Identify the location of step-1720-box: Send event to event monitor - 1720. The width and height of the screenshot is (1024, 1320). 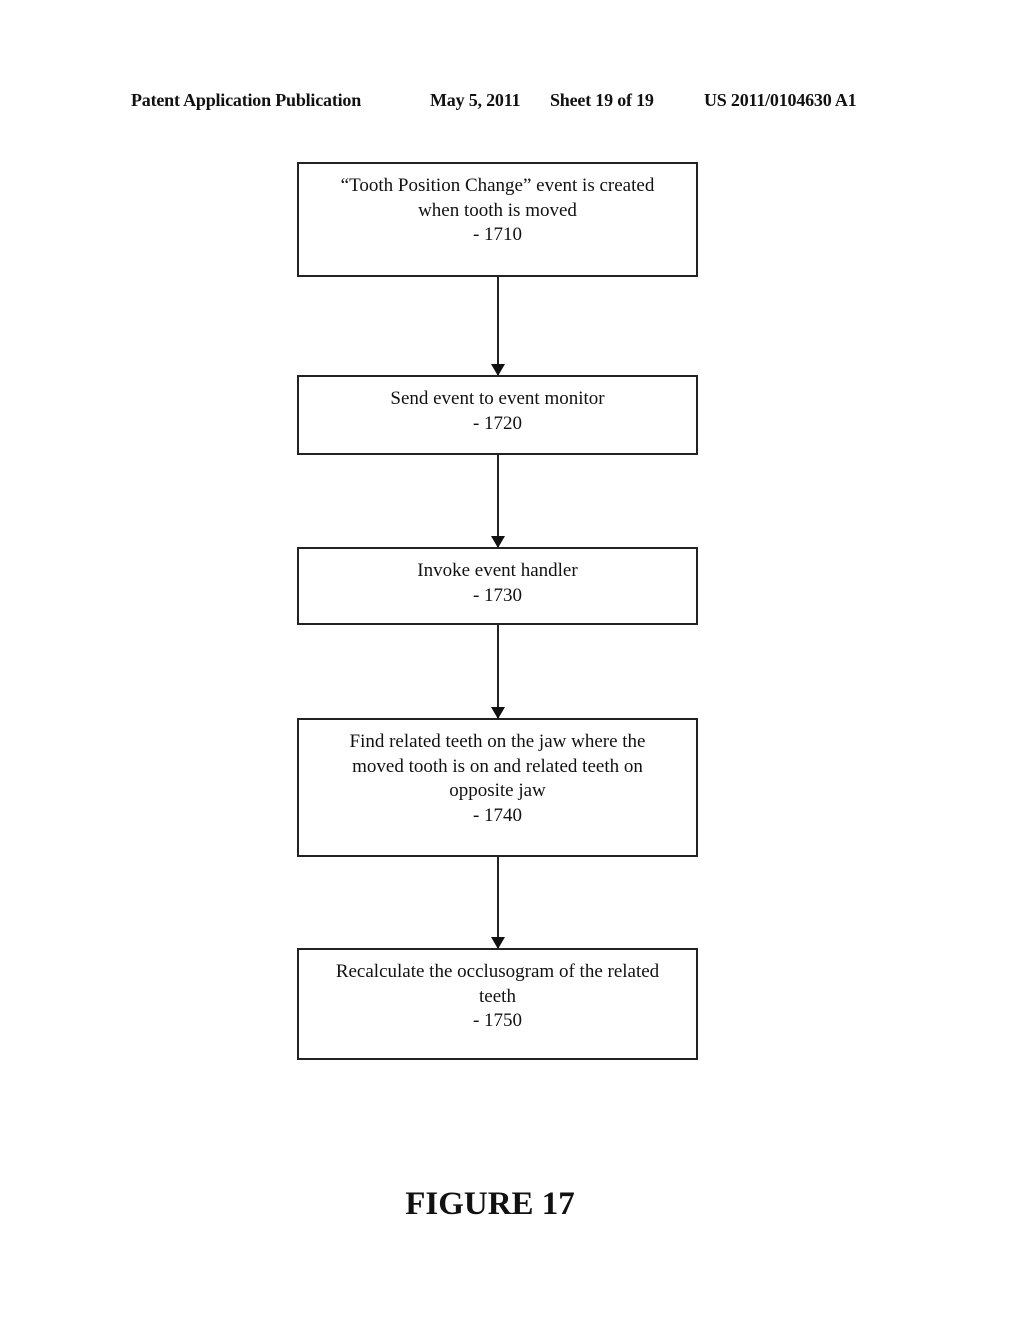
(497, 415).